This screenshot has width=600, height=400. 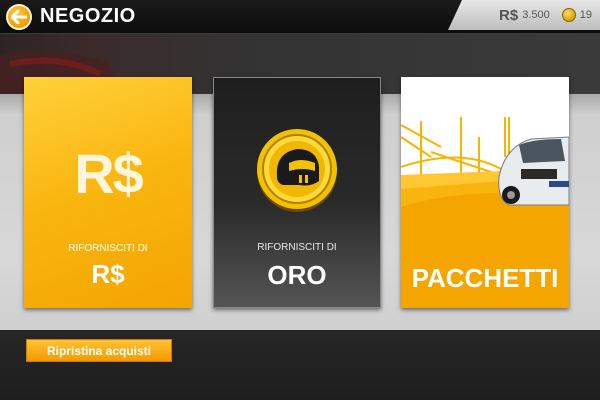 What do you see at coordinates (99, 350) in the screenshot?
I see `restore-purchases-button: Ripristina acquisti` at bounding box center [99, 350].